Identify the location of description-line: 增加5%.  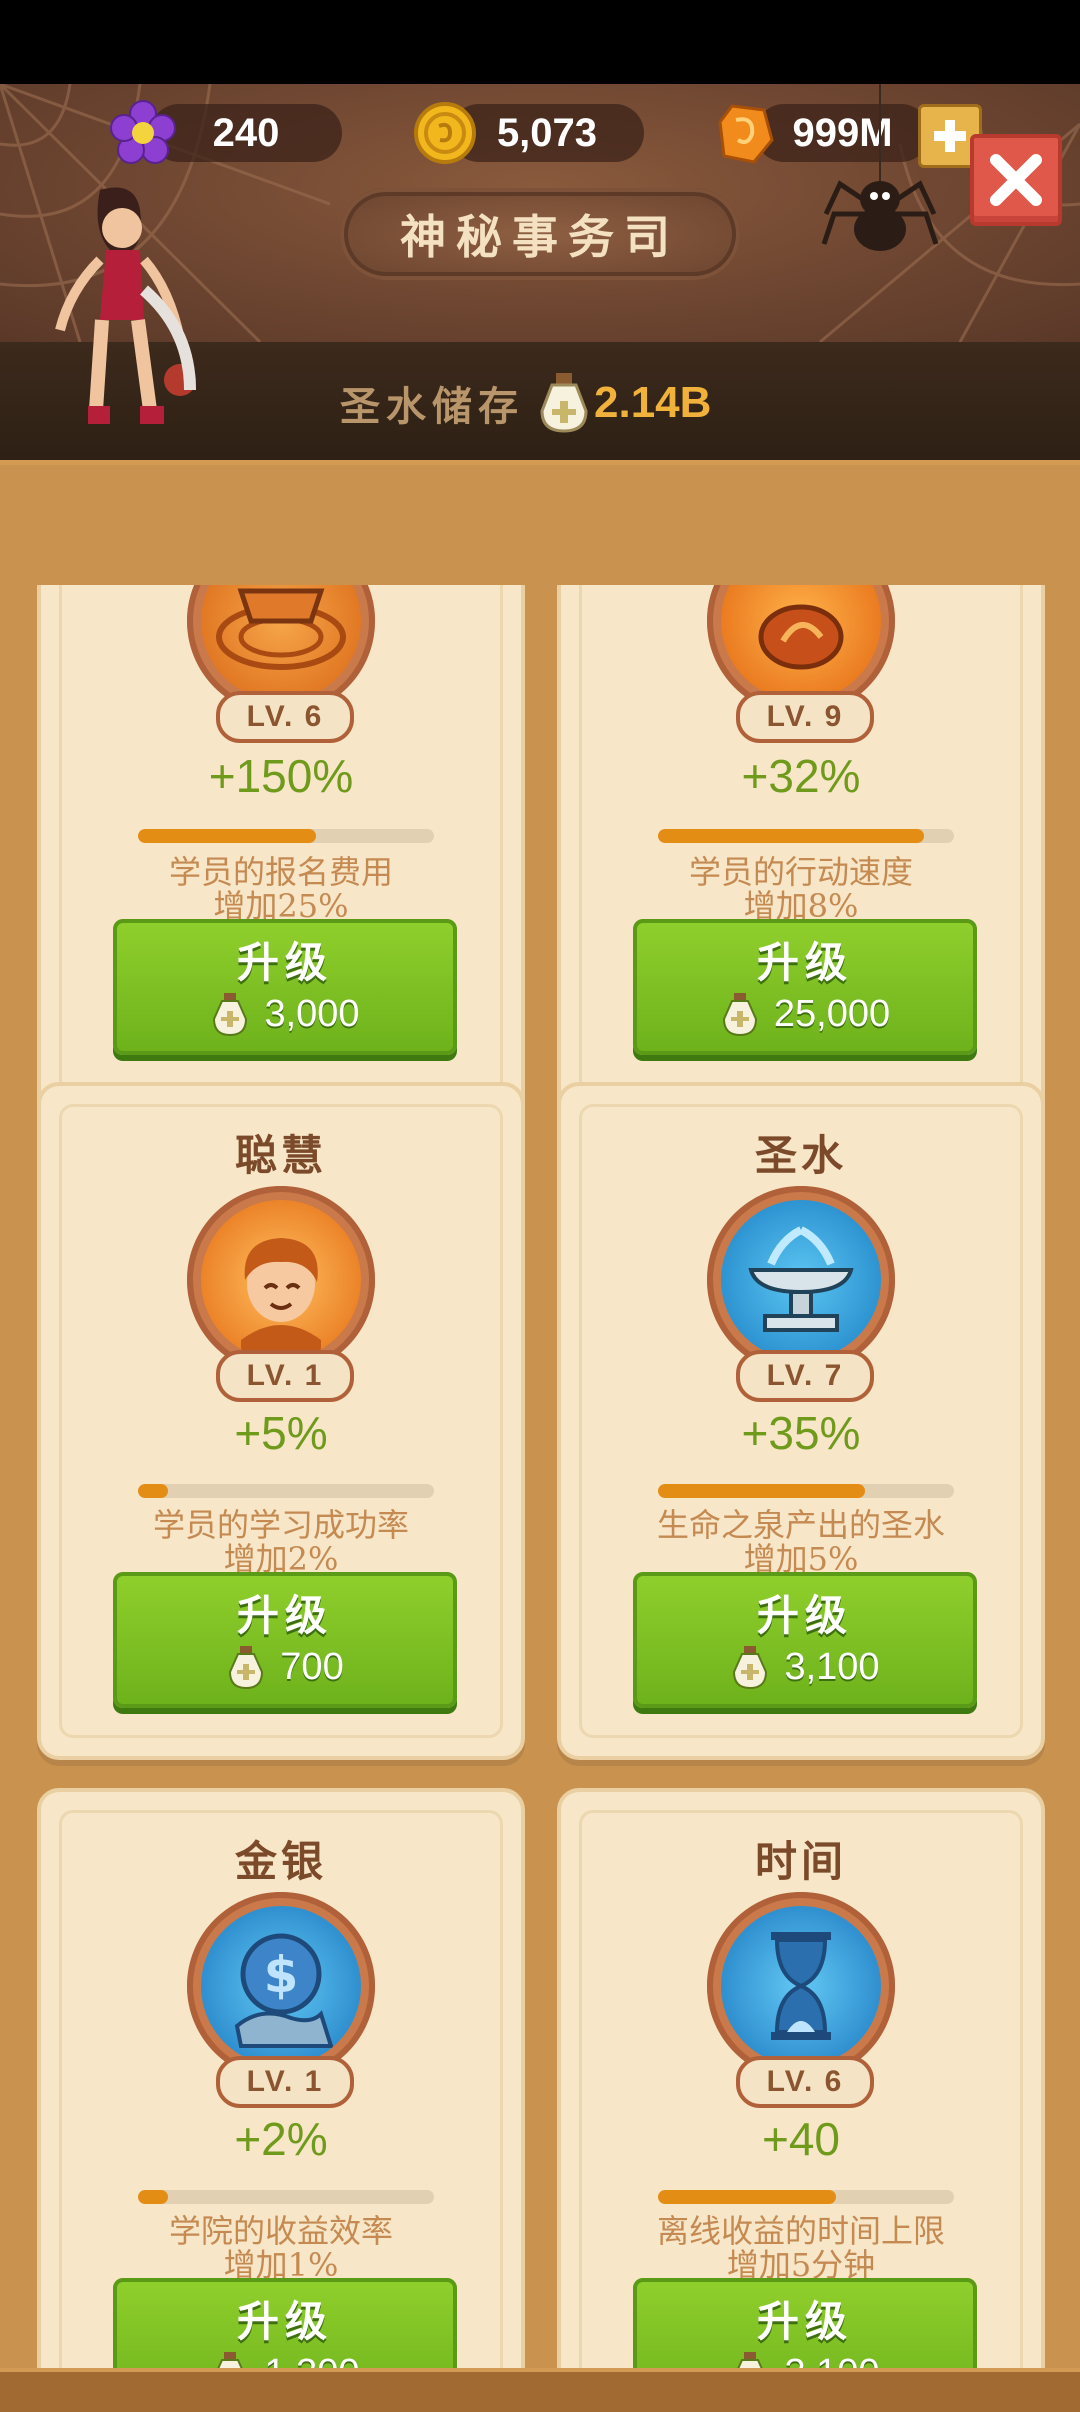
(801, 1559).